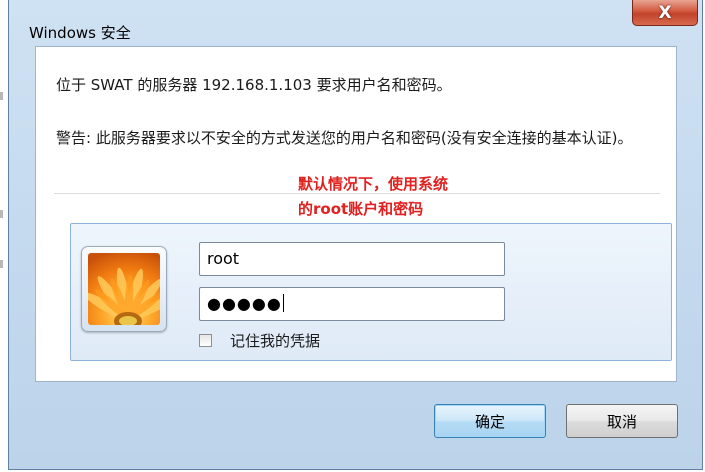 The width and height of the screenshot is (705, 472). What do you see at coordinates (361, 209) in the screenshot?
I see `annotation-line-2: 的root账户和密码` at bounding box center [361, 209].